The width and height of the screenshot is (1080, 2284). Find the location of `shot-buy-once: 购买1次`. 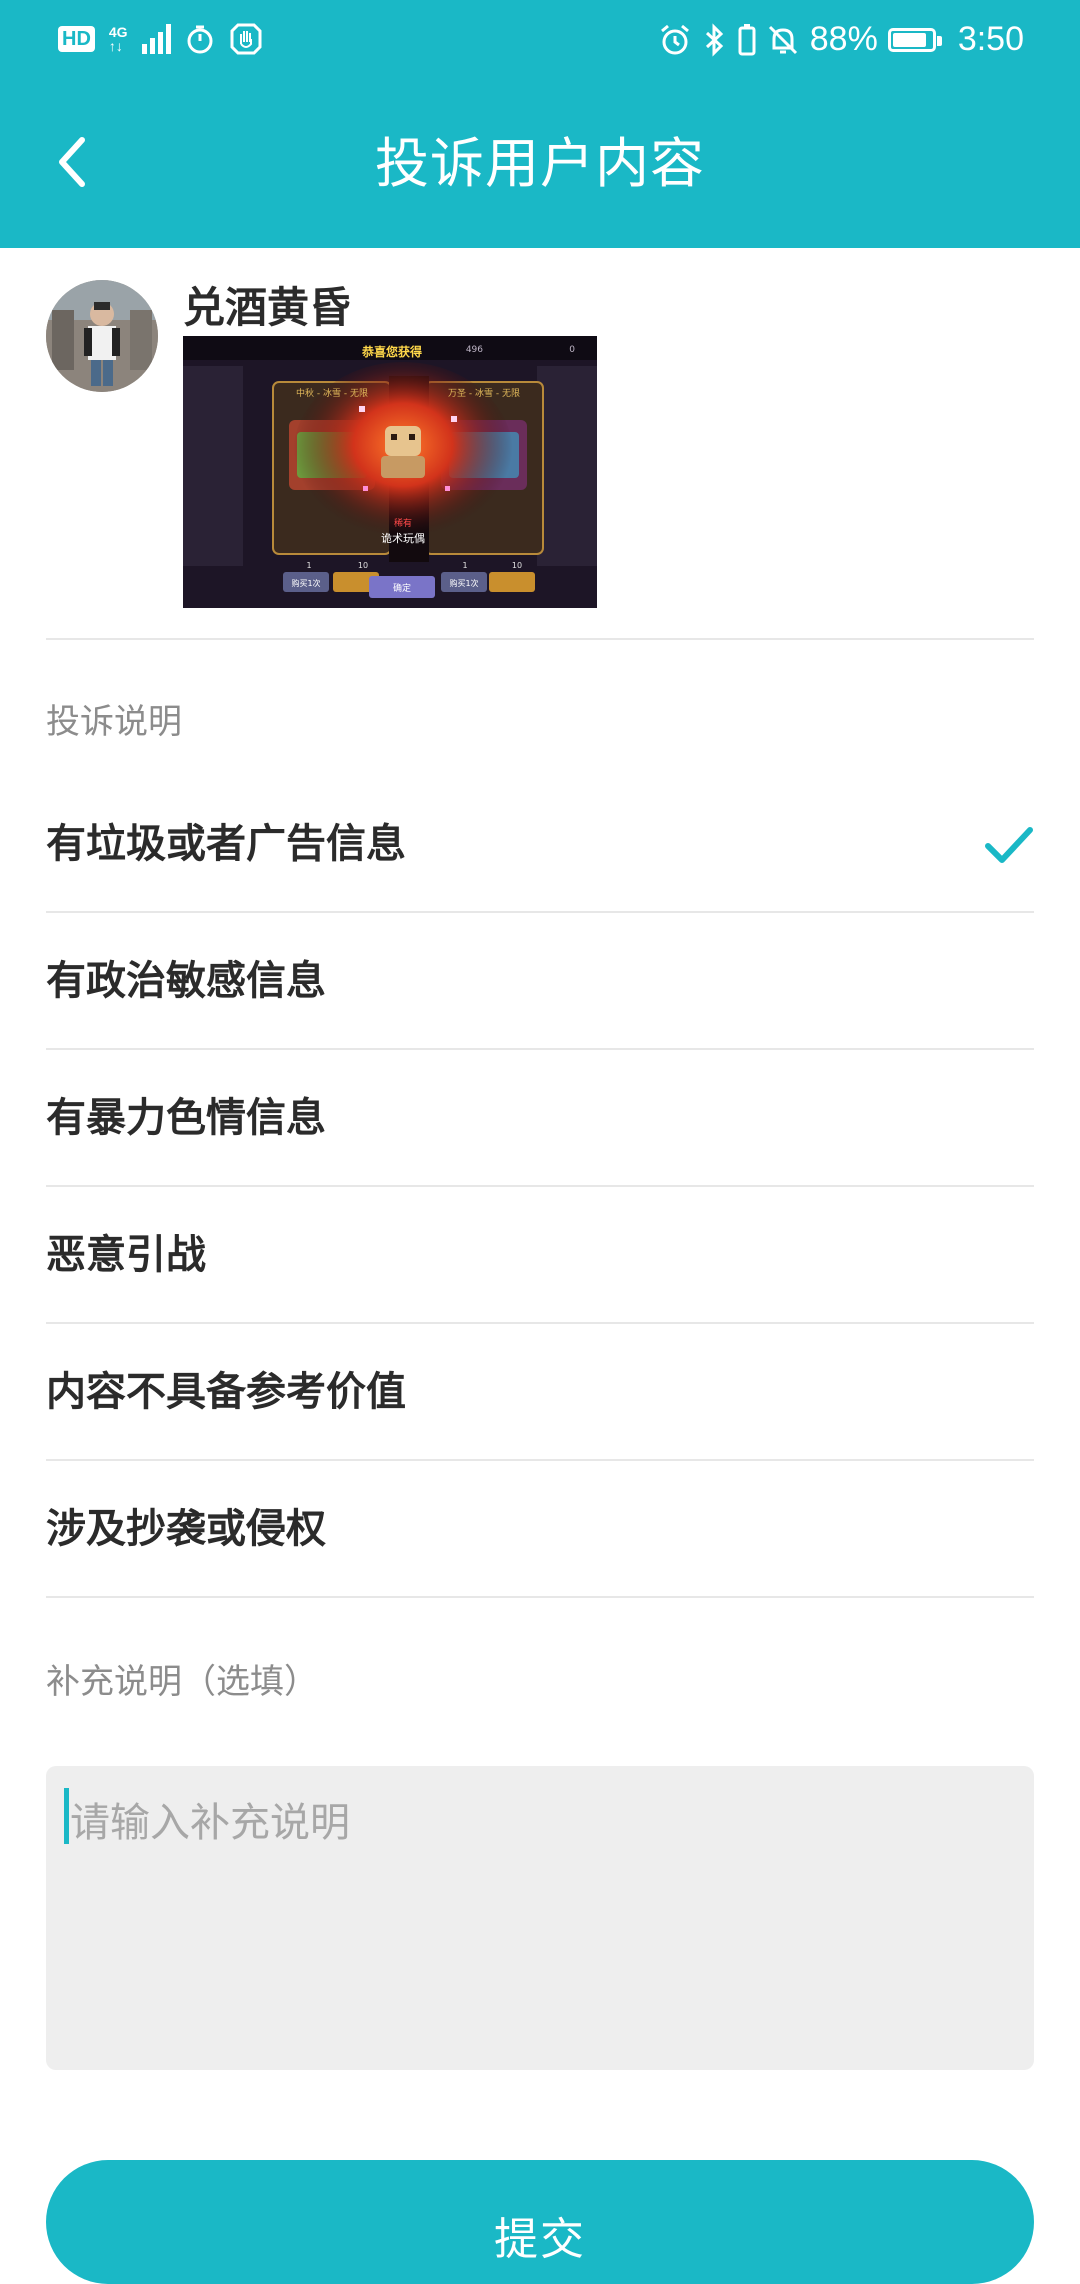

shot-buy-once: 购买1次 is located at coordinates (305, 583).